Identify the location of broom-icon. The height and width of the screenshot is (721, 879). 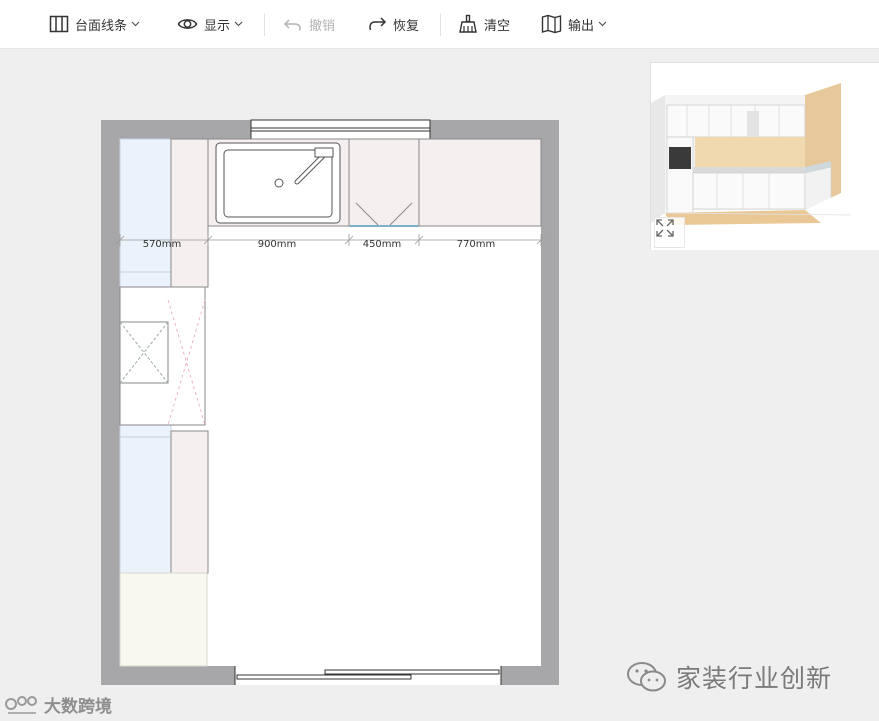
(468, 23).